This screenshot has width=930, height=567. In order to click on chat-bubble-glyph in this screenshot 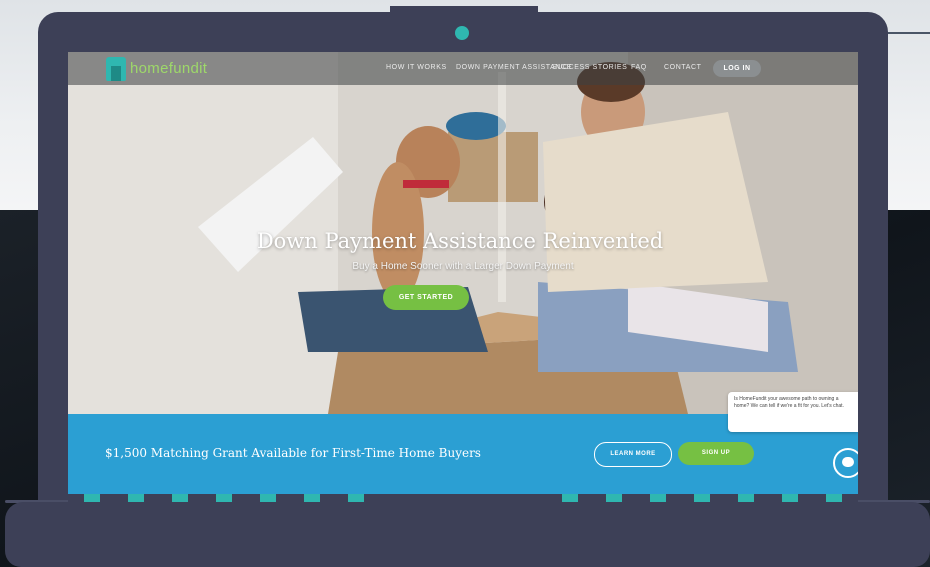, I will do `click(848, 462)`.